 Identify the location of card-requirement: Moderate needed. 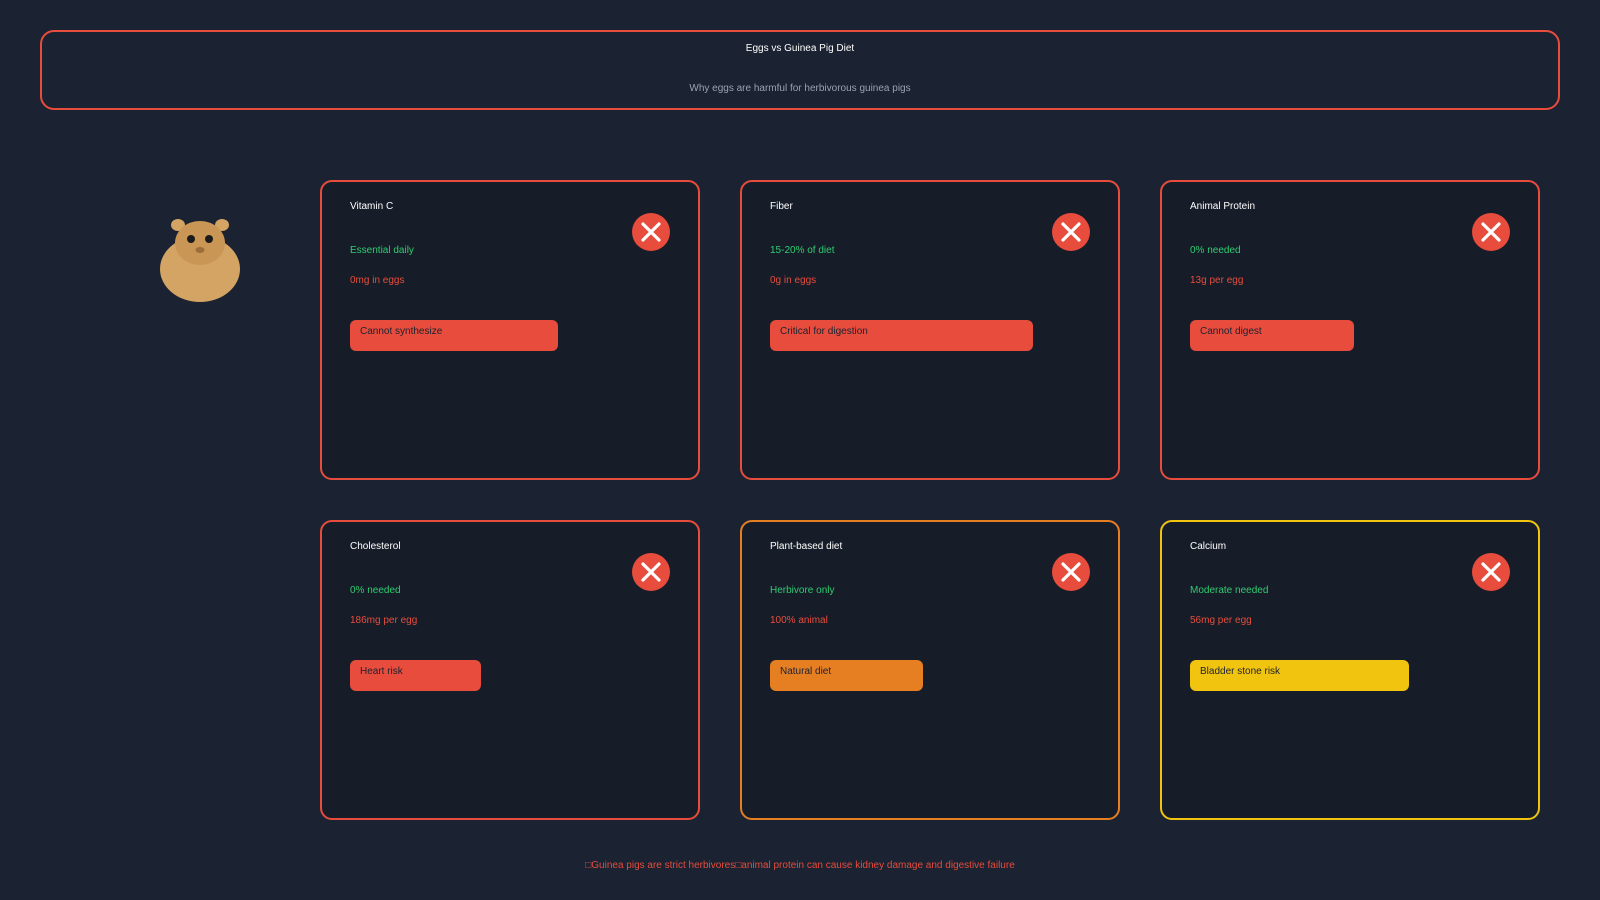
(1229, 590).